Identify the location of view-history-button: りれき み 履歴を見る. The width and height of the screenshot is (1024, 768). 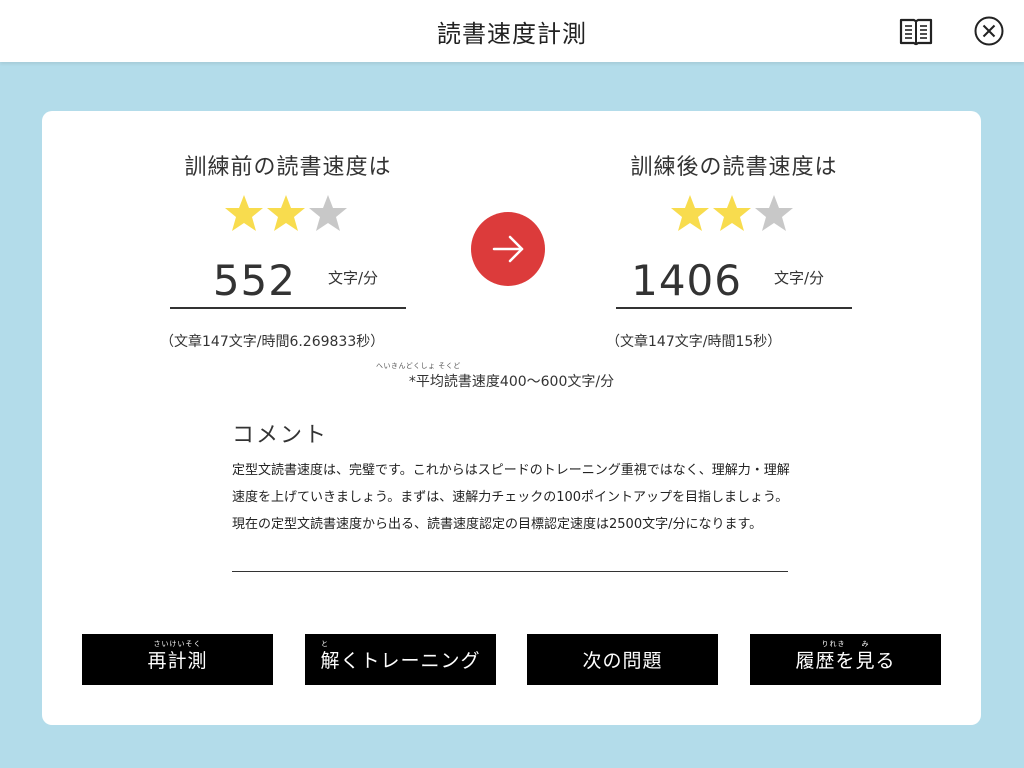
(845, 659).